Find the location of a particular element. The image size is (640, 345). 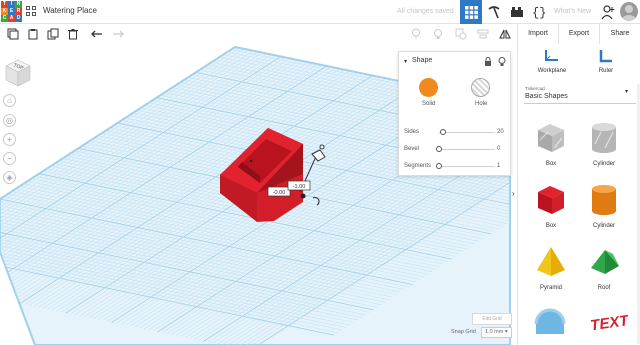

hole-label: Hole is located at coordinates (481, 104).